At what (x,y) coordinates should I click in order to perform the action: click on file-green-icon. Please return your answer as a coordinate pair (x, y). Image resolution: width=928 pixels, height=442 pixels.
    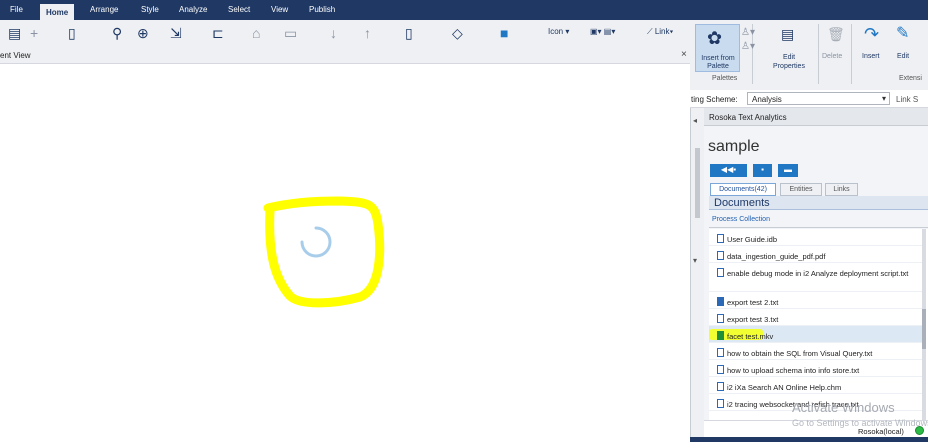
    Looking at the image, I should click on (720, 335).